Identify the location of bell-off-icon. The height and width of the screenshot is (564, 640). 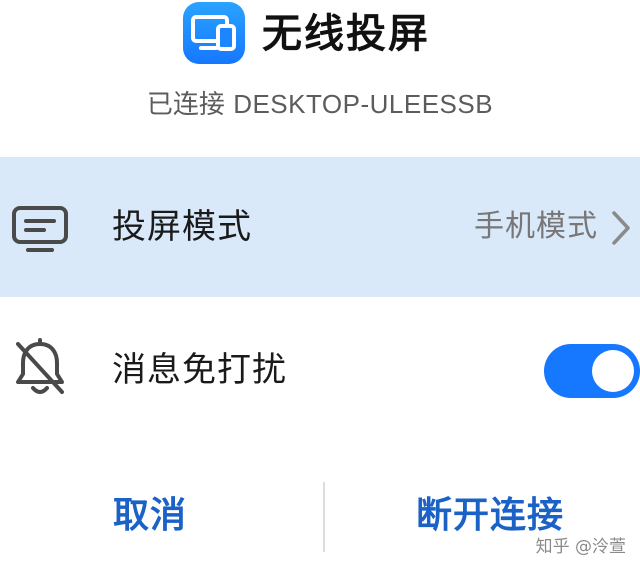
(40, 371).